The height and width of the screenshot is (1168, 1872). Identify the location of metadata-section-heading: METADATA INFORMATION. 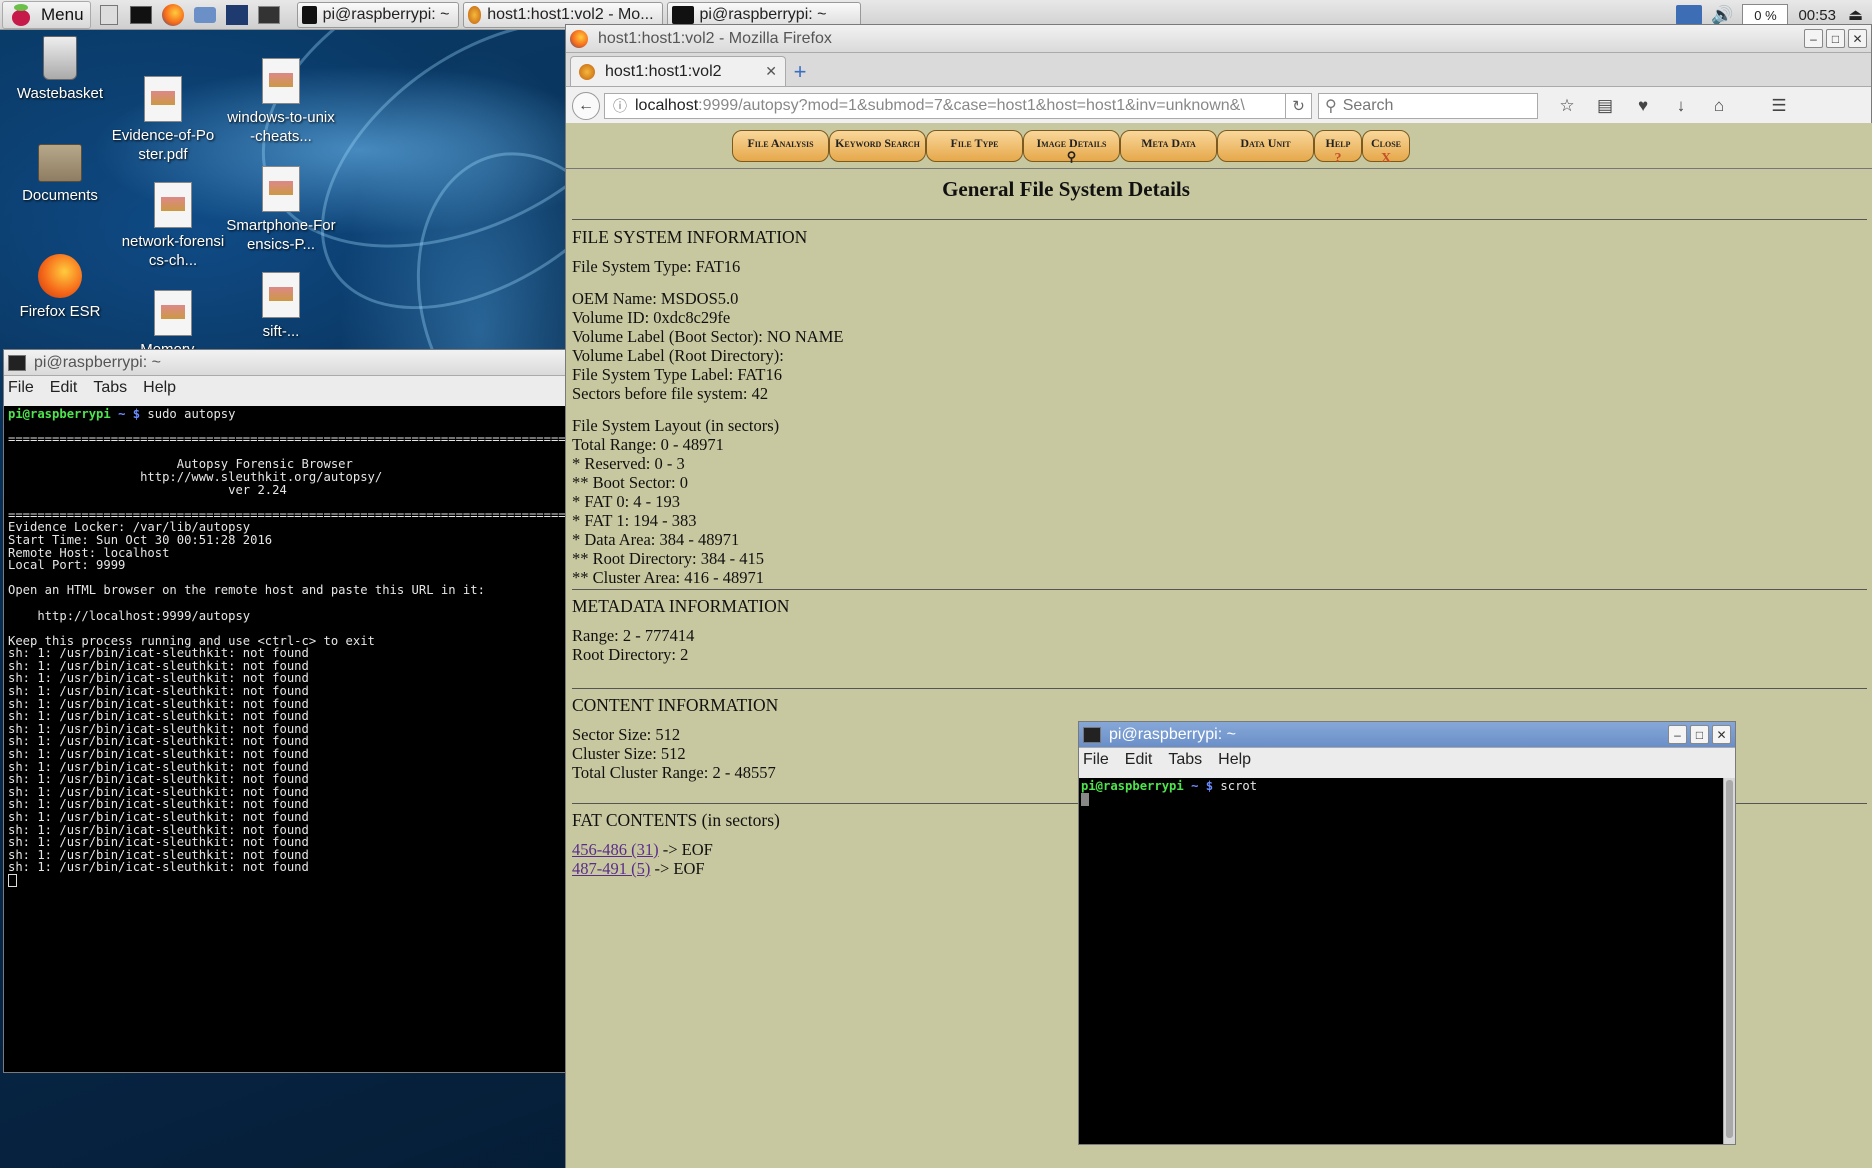
(681, 606).